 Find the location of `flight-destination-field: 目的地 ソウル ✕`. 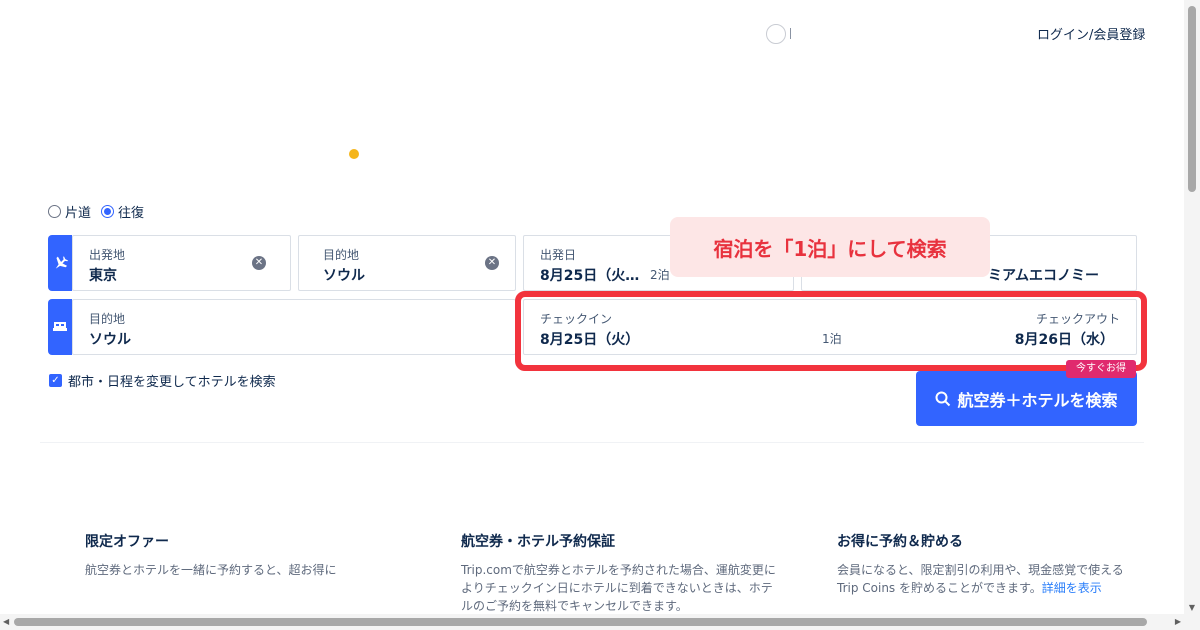

flight-destination-field: 目的地 ソウル ✕ is located at coordinates (407, 263).